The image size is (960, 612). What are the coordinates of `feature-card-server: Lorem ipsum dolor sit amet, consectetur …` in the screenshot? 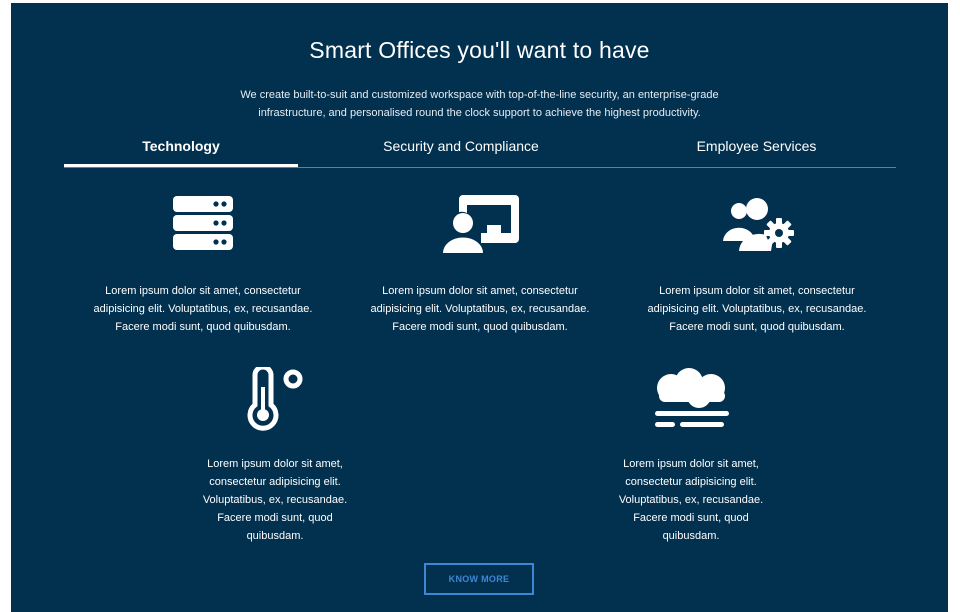 It's located at (203, 276).